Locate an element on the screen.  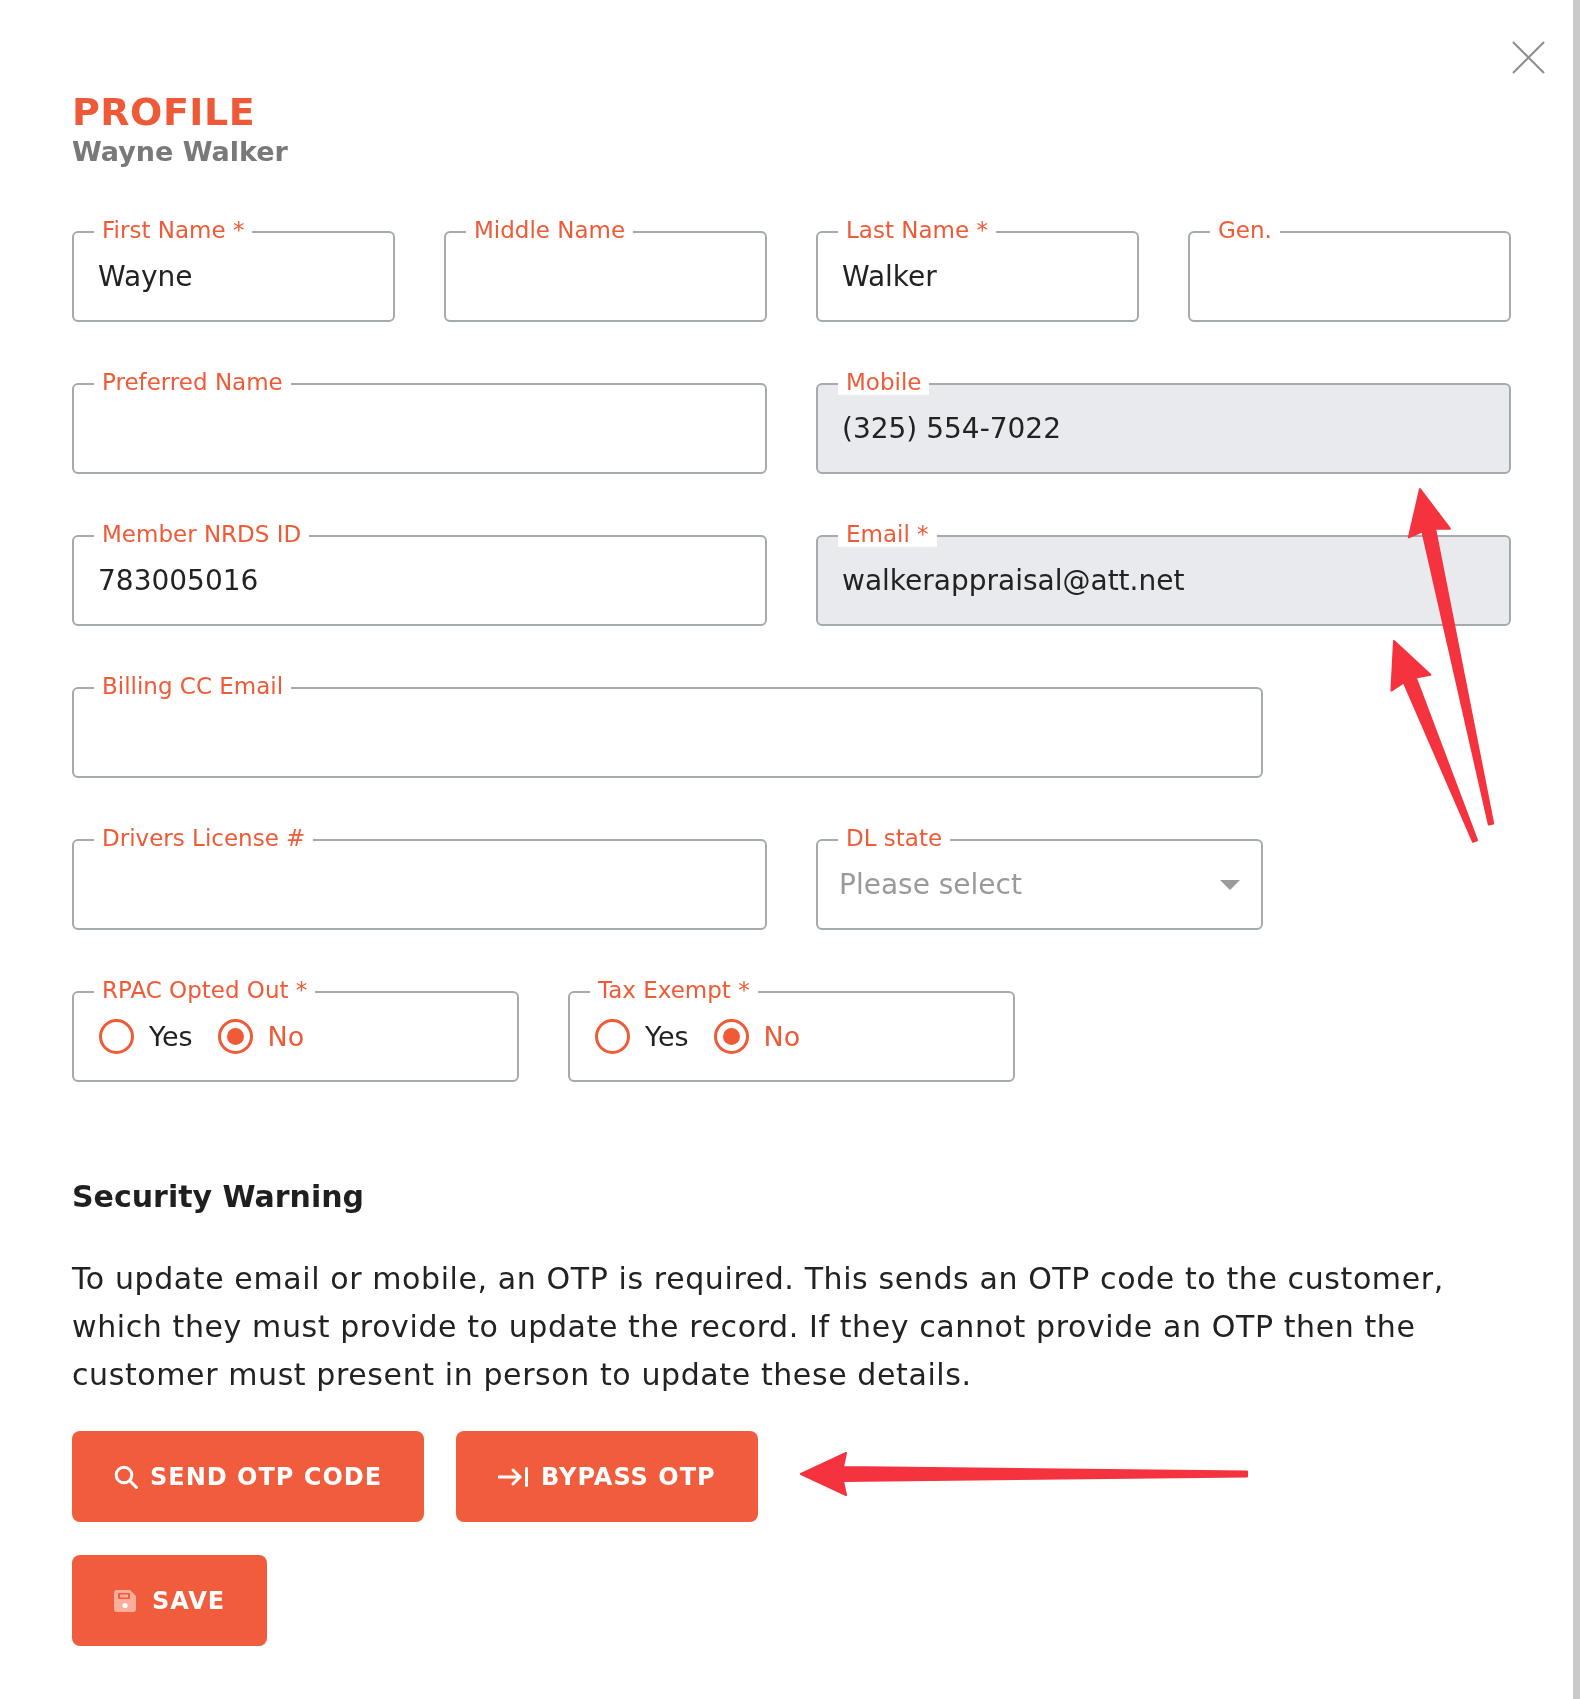
arrow-to-bar-icon is located at coordinates (514, 1476).